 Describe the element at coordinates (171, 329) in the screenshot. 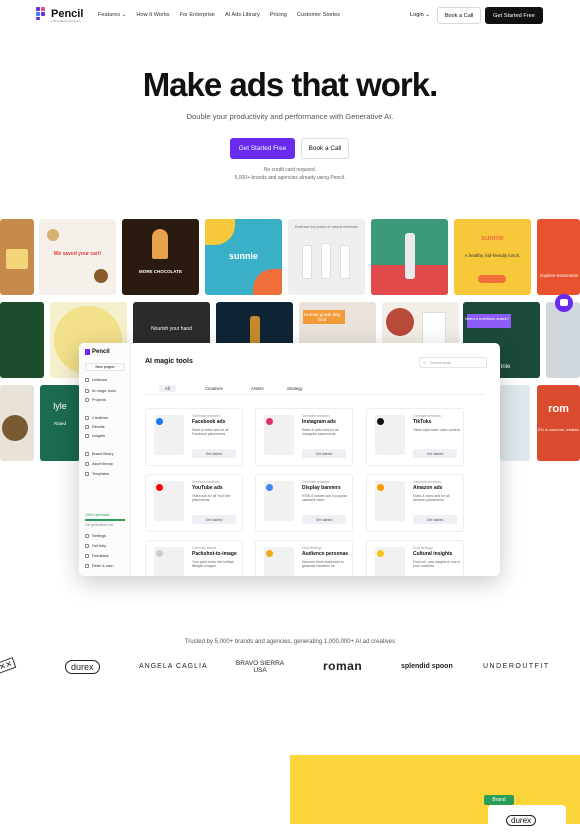

I see `ad-caption: Nourish your hand` at that location.